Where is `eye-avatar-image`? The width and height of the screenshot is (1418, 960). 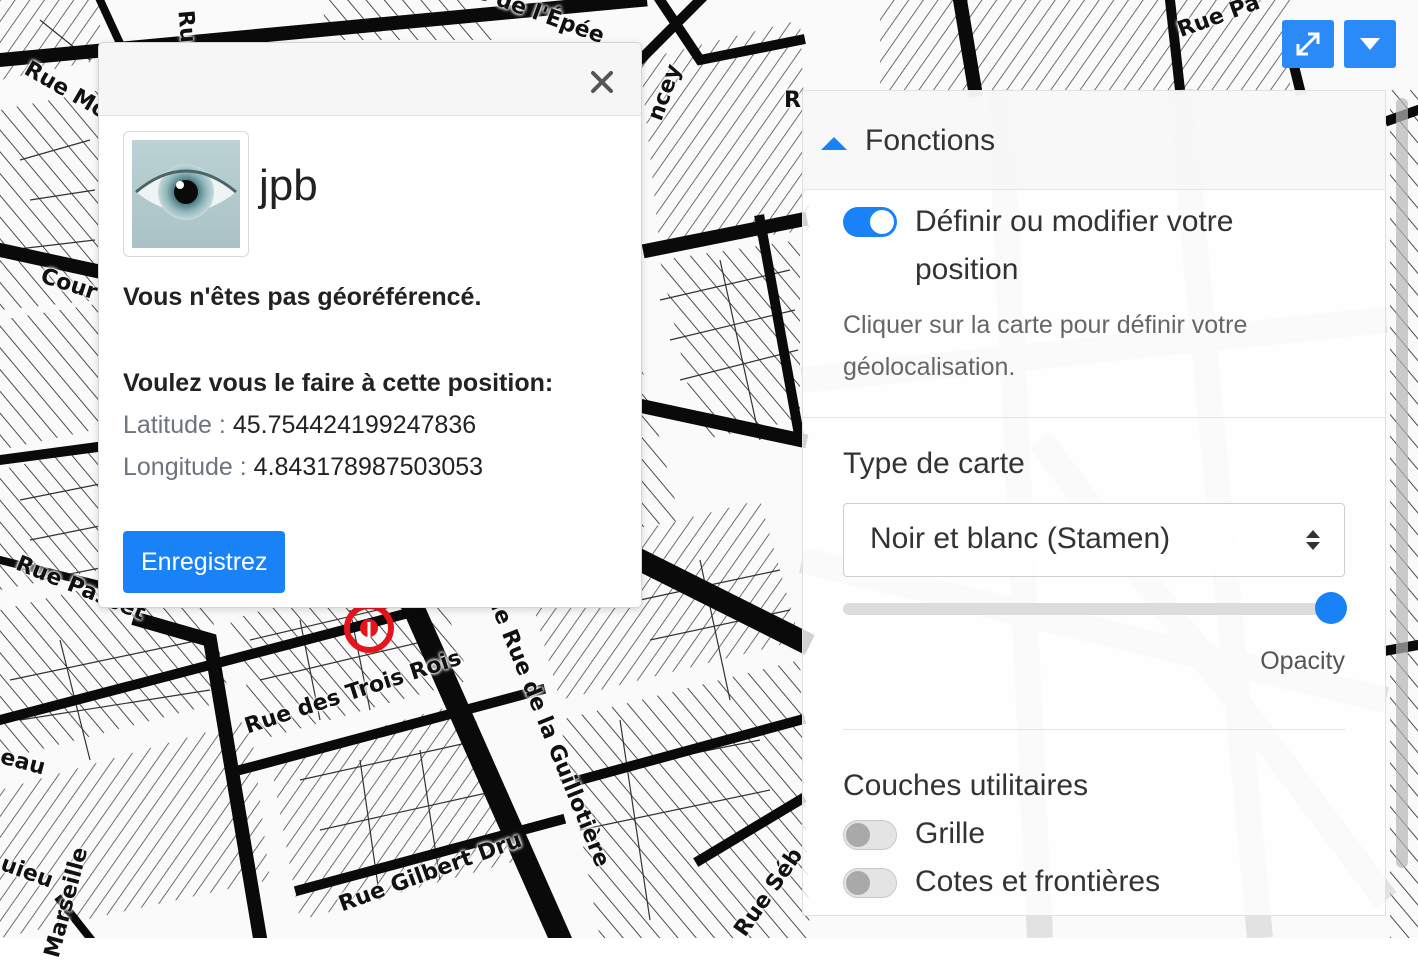
eye-avatar-image is located at coordinates (186, 194).